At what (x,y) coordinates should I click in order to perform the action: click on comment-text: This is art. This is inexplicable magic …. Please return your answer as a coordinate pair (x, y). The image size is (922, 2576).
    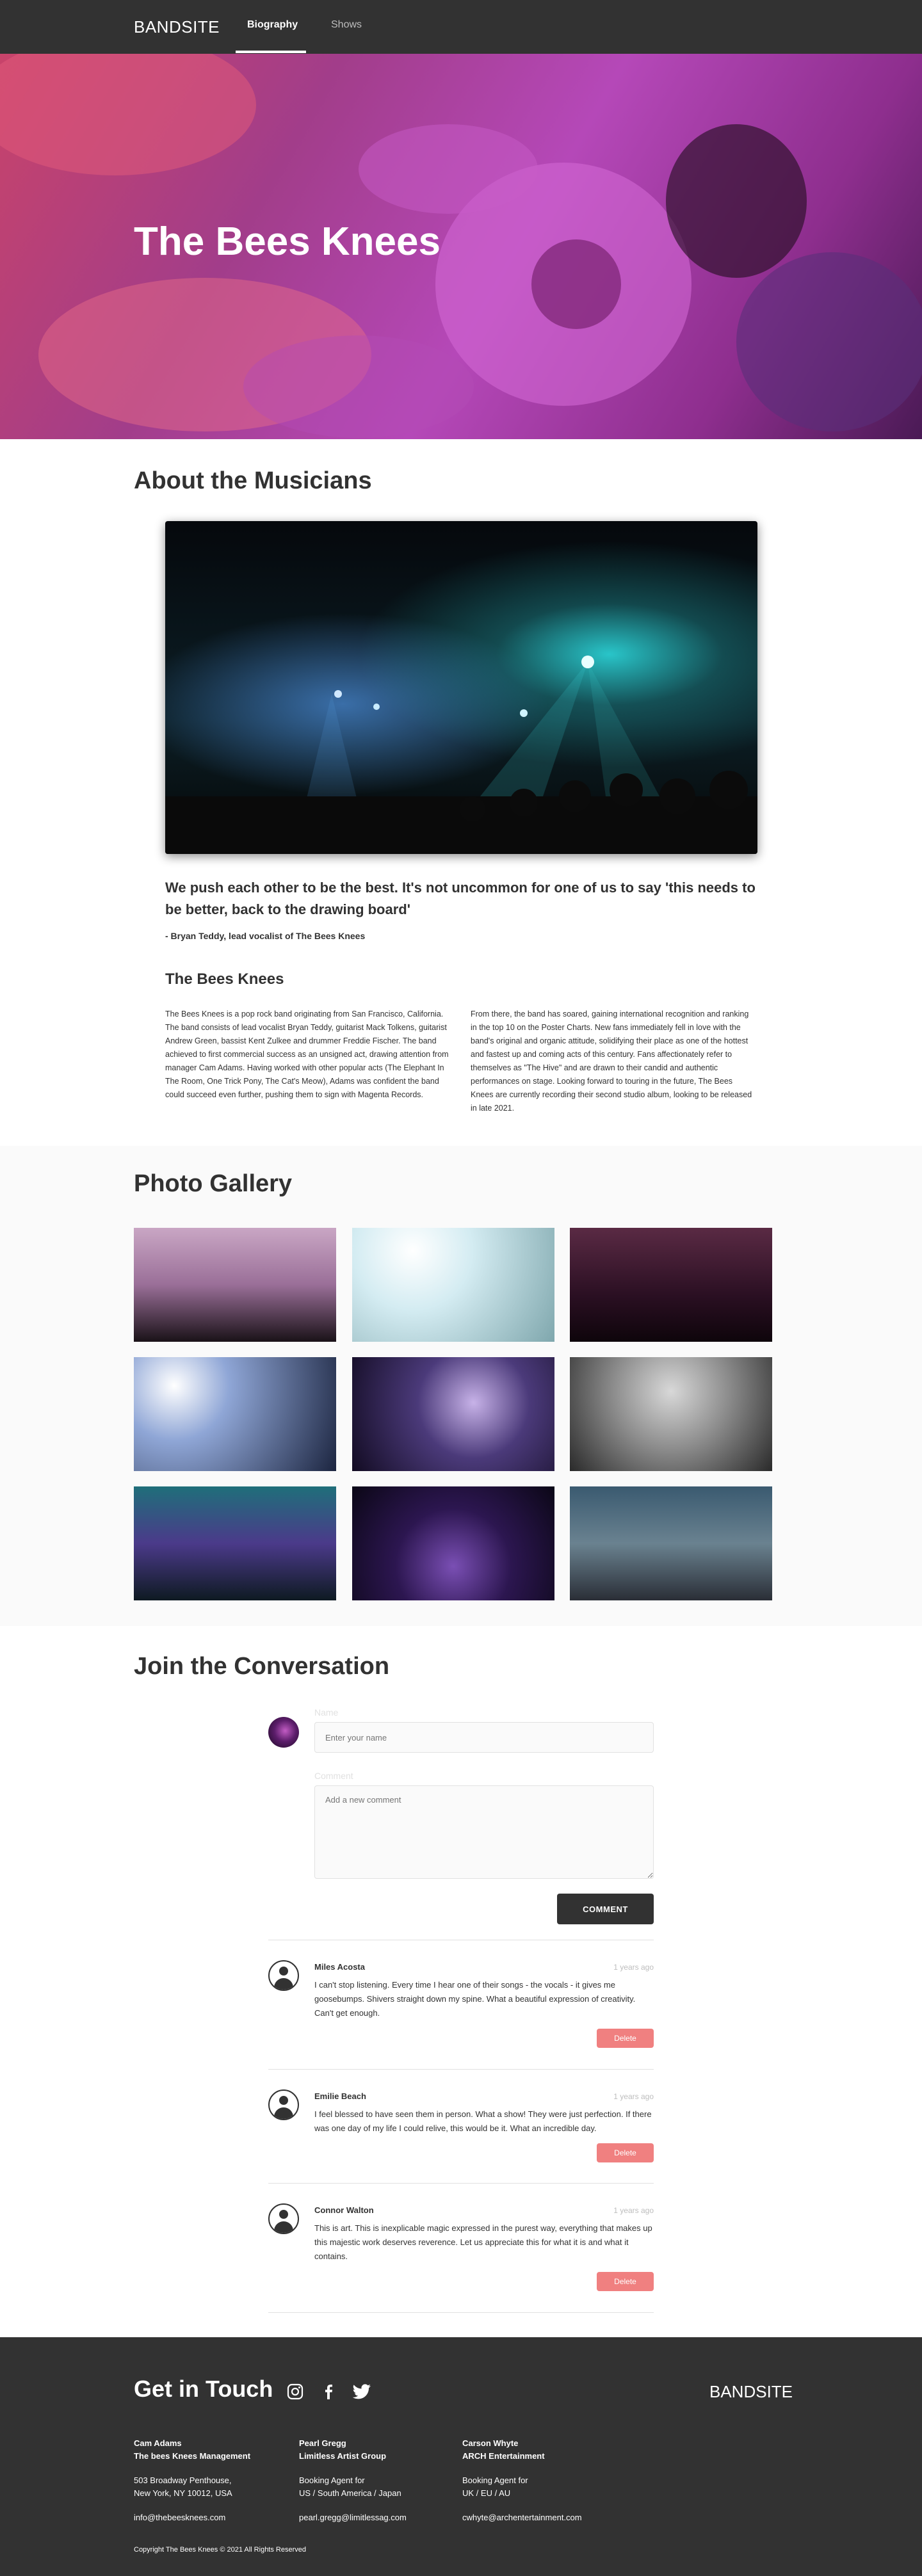
    Looking at the image, I should click on (483, 2242).